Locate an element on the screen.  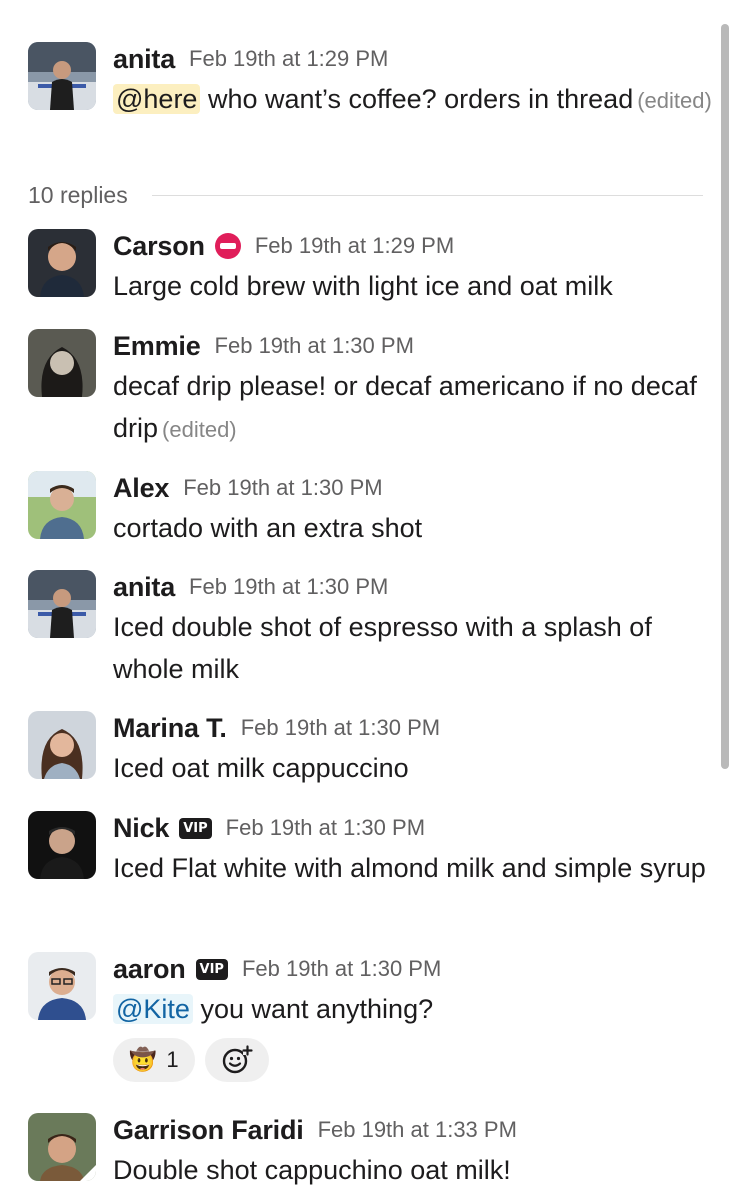
reaction-pill: 🤠 1 is located at coordinates (154, 1060).